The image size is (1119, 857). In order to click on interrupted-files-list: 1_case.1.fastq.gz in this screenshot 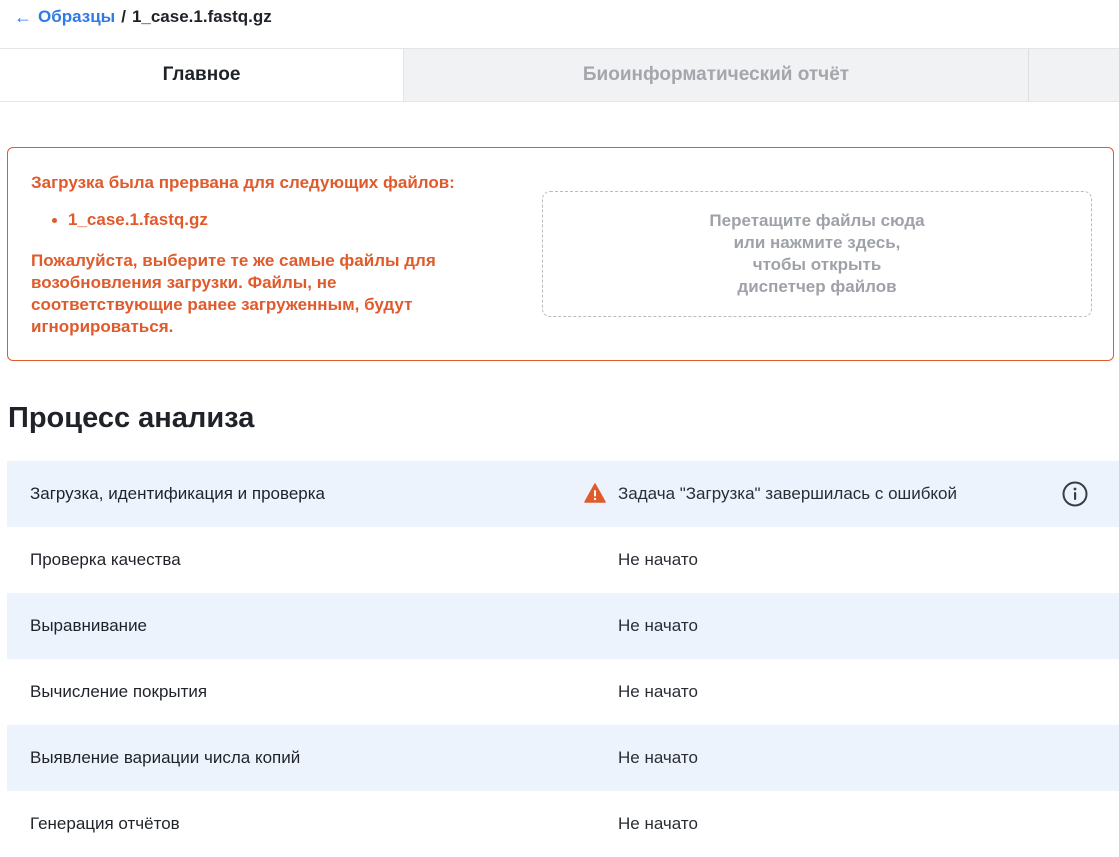, I will do `click(130, 220)`.